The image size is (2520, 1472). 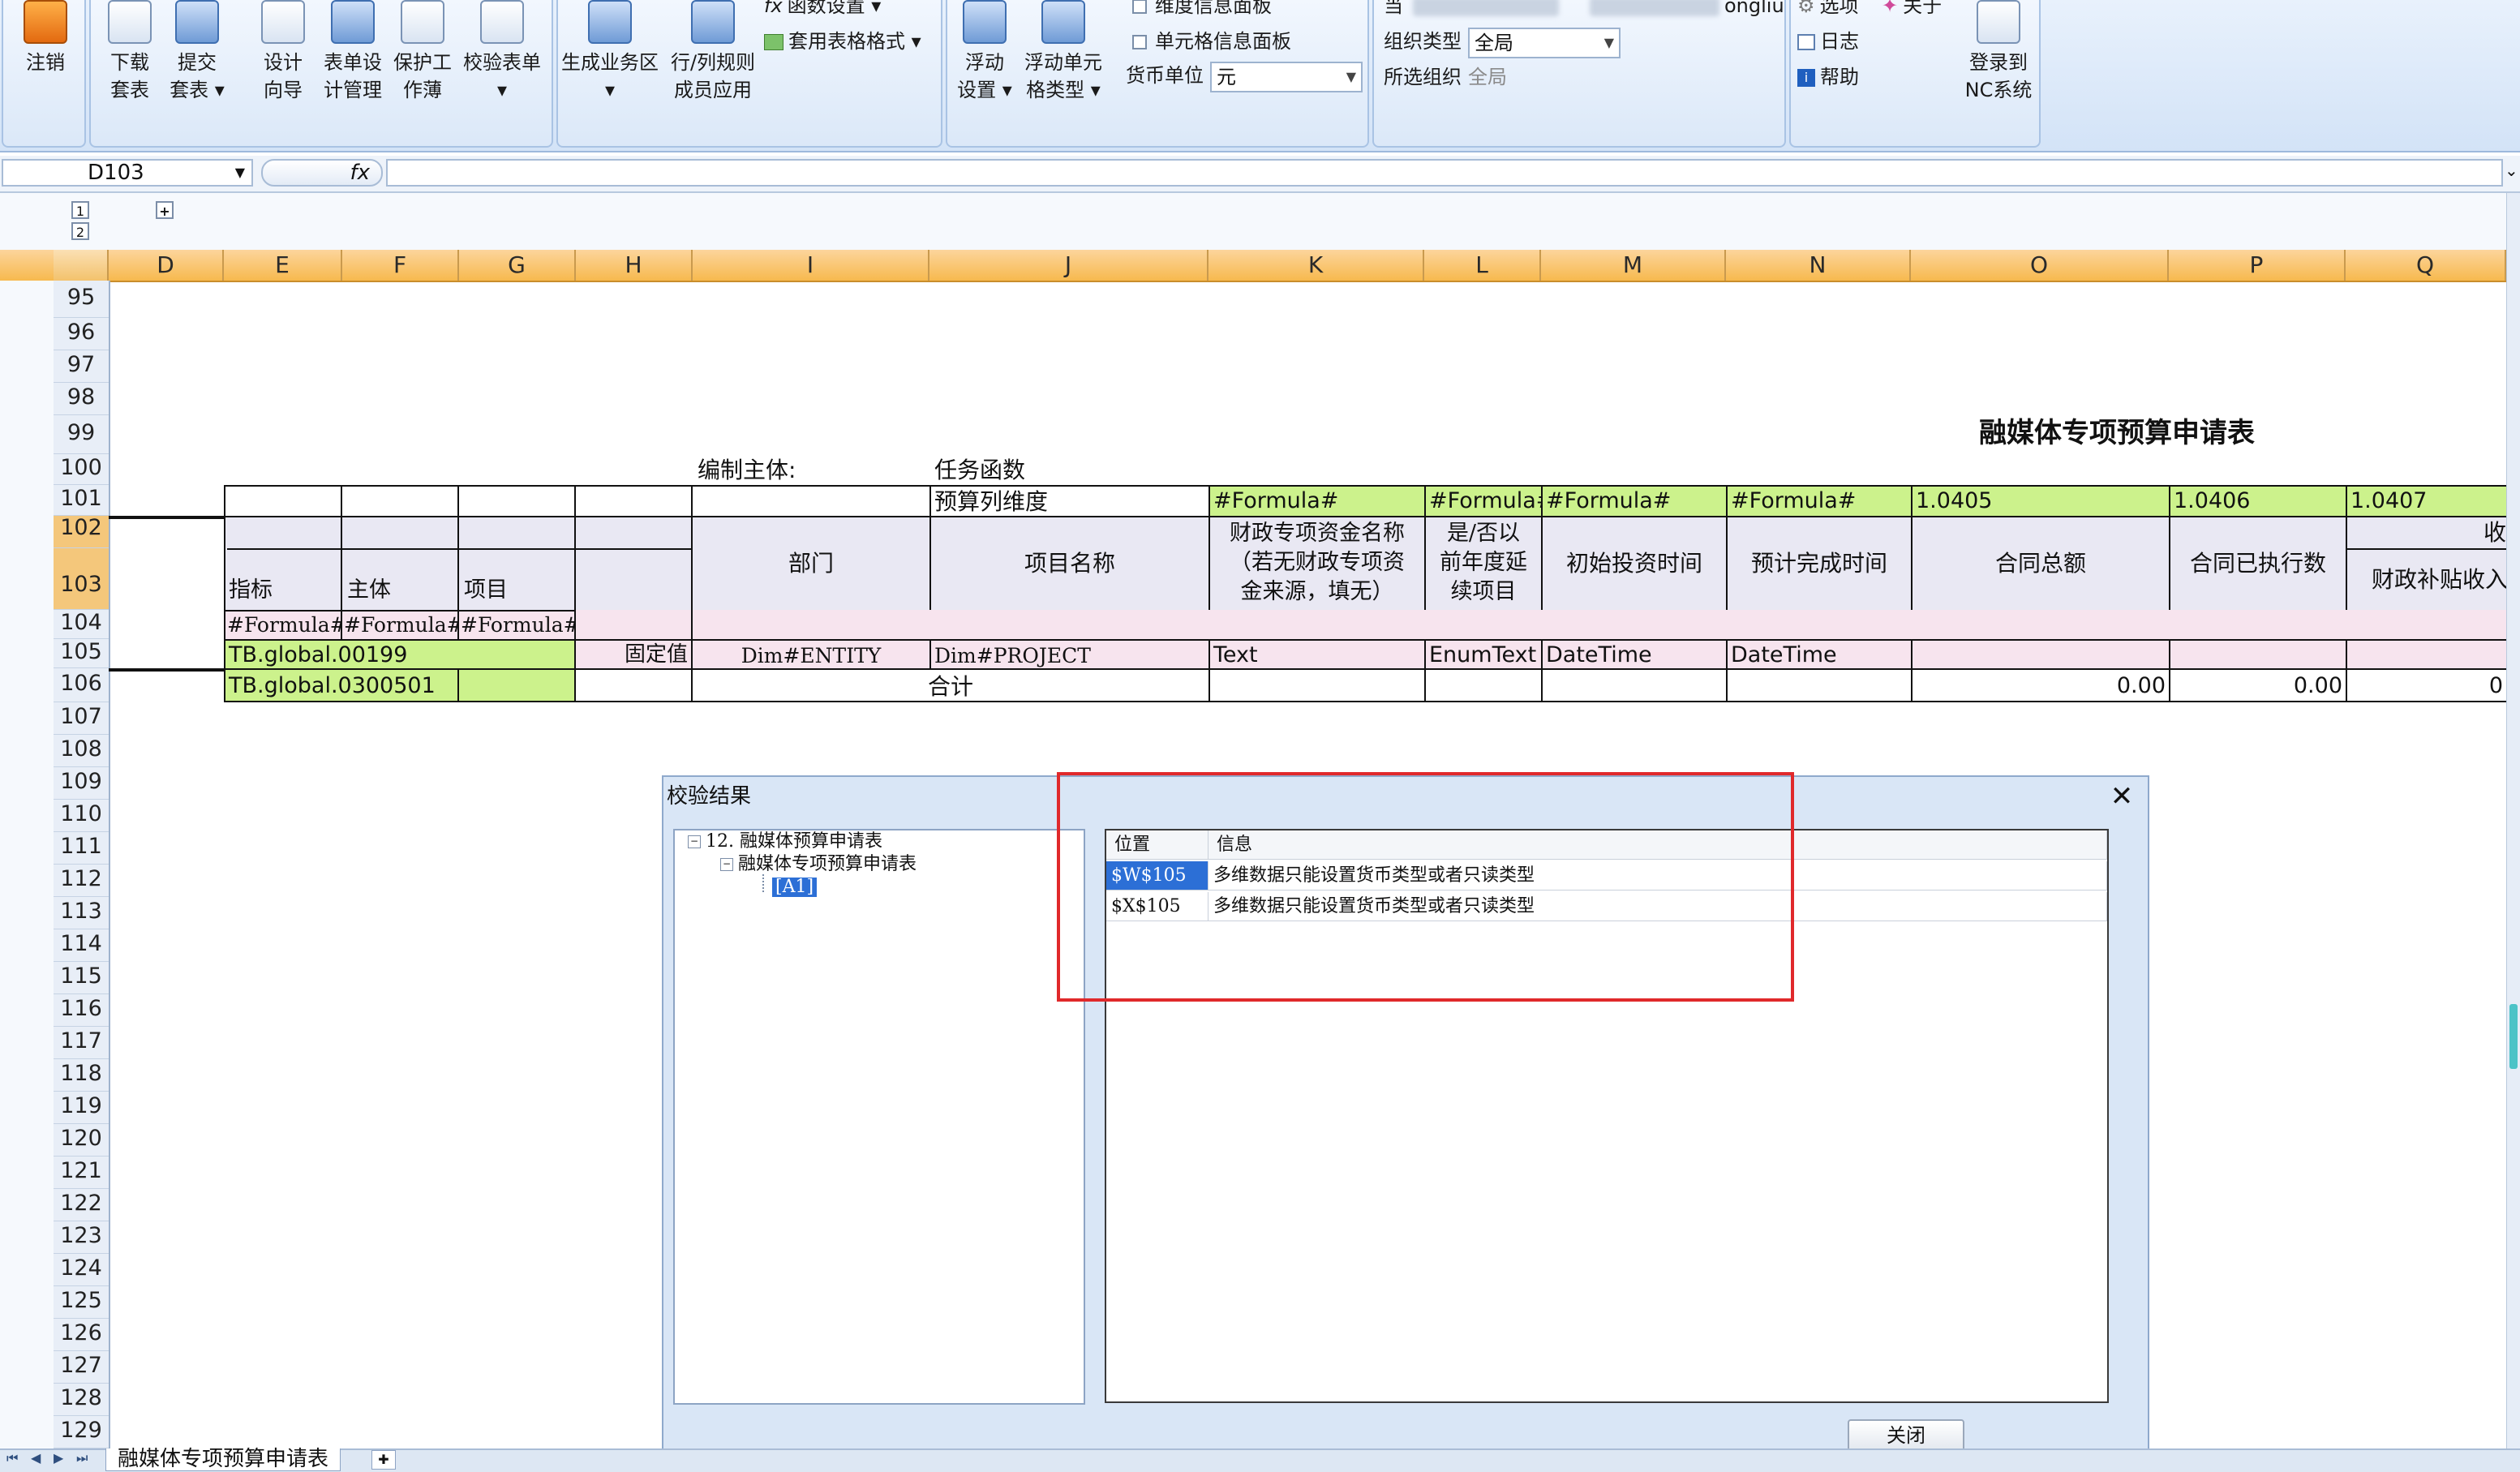 What do you see at coordinates (81, 653) in the screenshot?
I see `row-header: 105` at bounding box center [81, 653].